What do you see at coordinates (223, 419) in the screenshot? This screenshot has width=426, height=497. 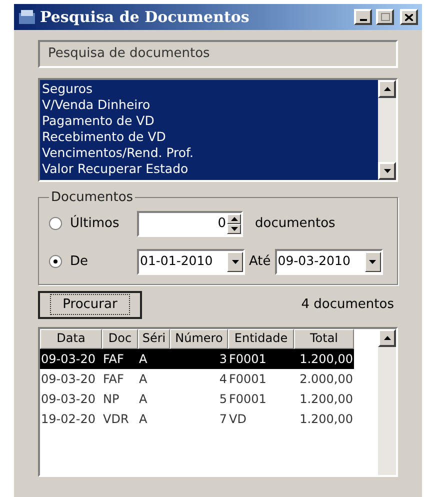 I see `table-cell-text: 7` at bounding box center [223, 419].